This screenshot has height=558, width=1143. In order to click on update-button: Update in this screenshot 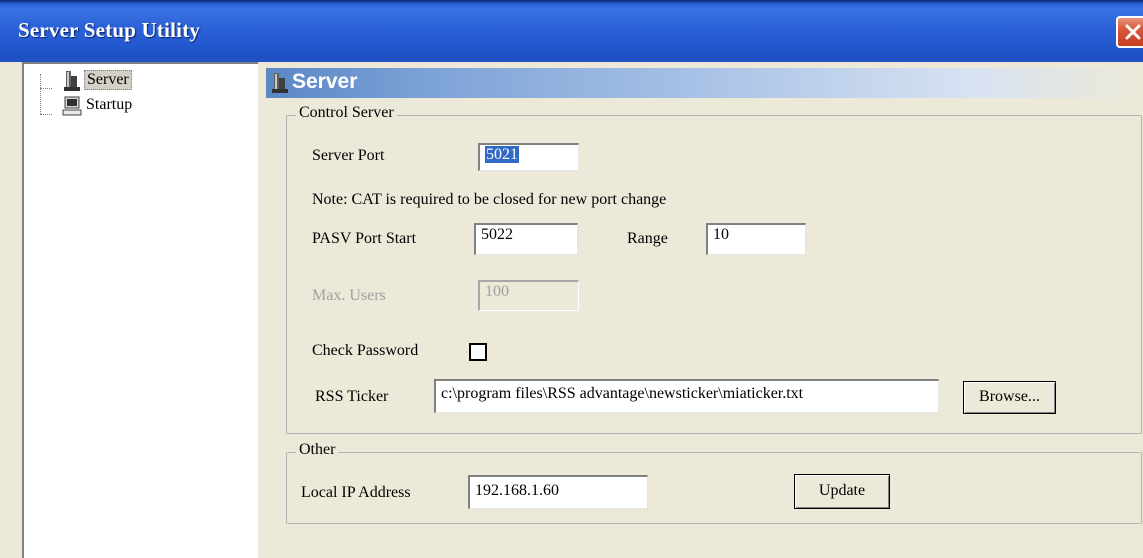, I will do `click(842, 491)`.